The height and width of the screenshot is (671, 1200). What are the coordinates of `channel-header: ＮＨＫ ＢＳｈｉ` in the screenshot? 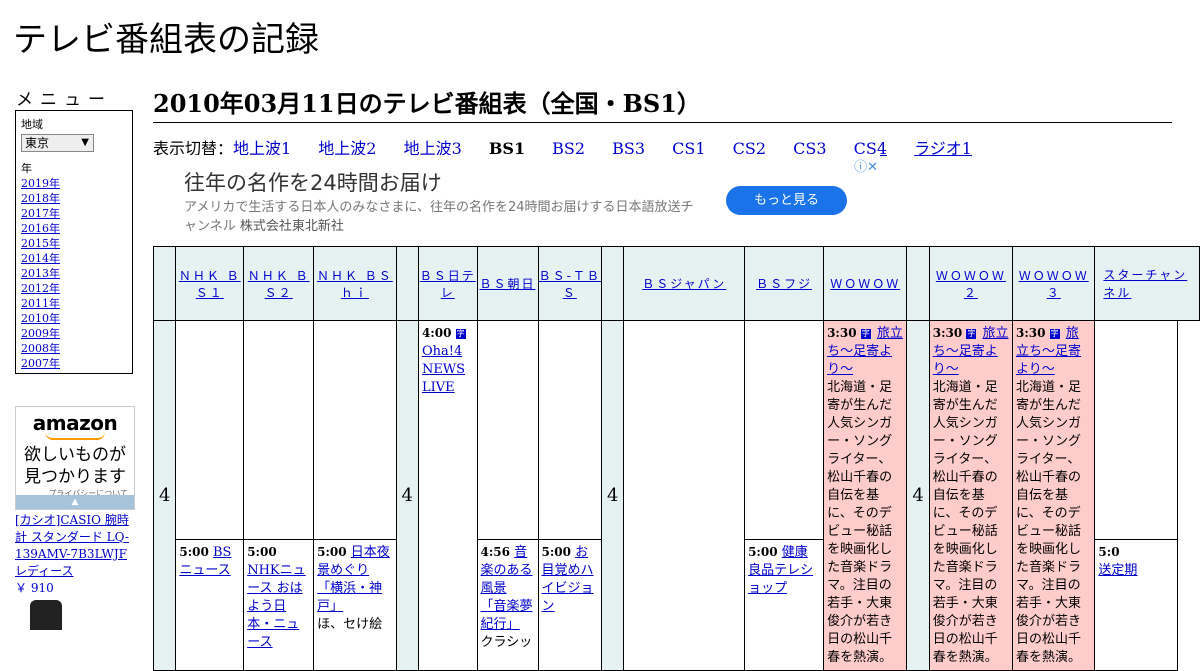 It's located at (355, 283).